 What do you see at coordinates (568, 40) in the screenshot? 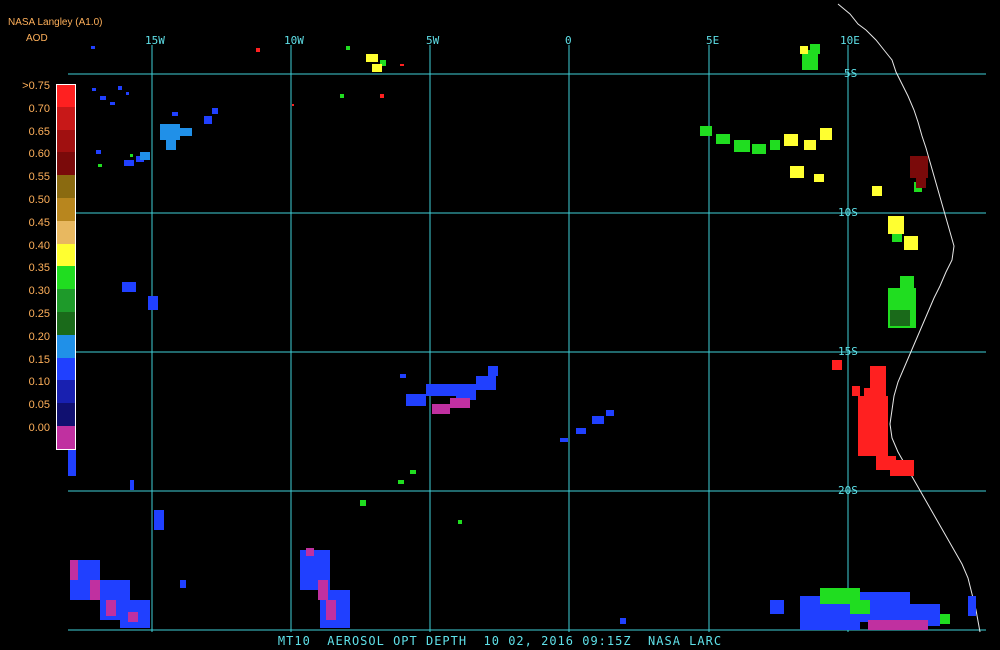
I see `lon-label-0: 0` at bounding box center [568, 40].